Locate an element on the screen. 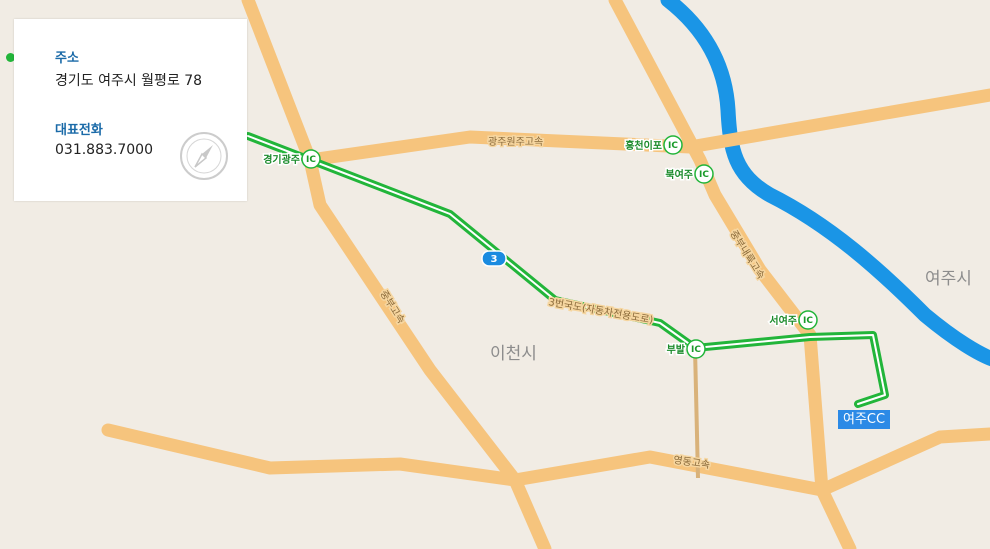 This screenshot has width=990, height=549. phone-value: 031.883.7000 is located at coordinates (104, 150).